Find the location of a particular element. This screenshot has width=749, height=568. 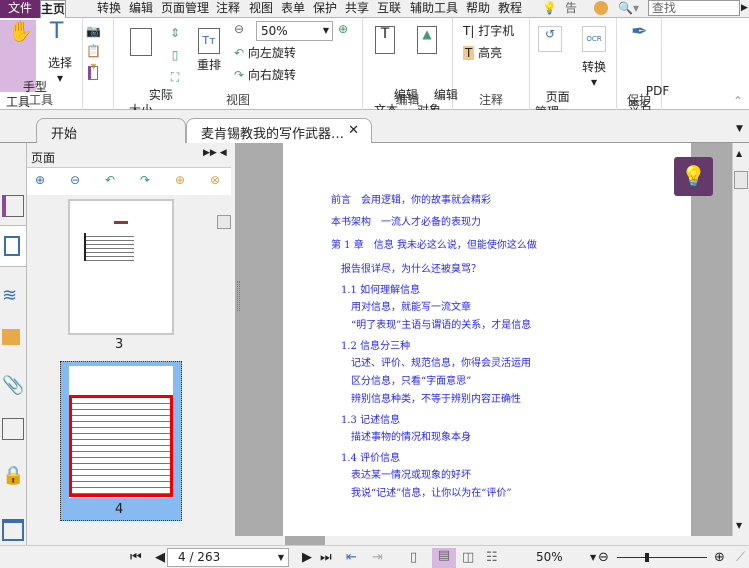

zoom-slider is located at coordinates (662, 557).